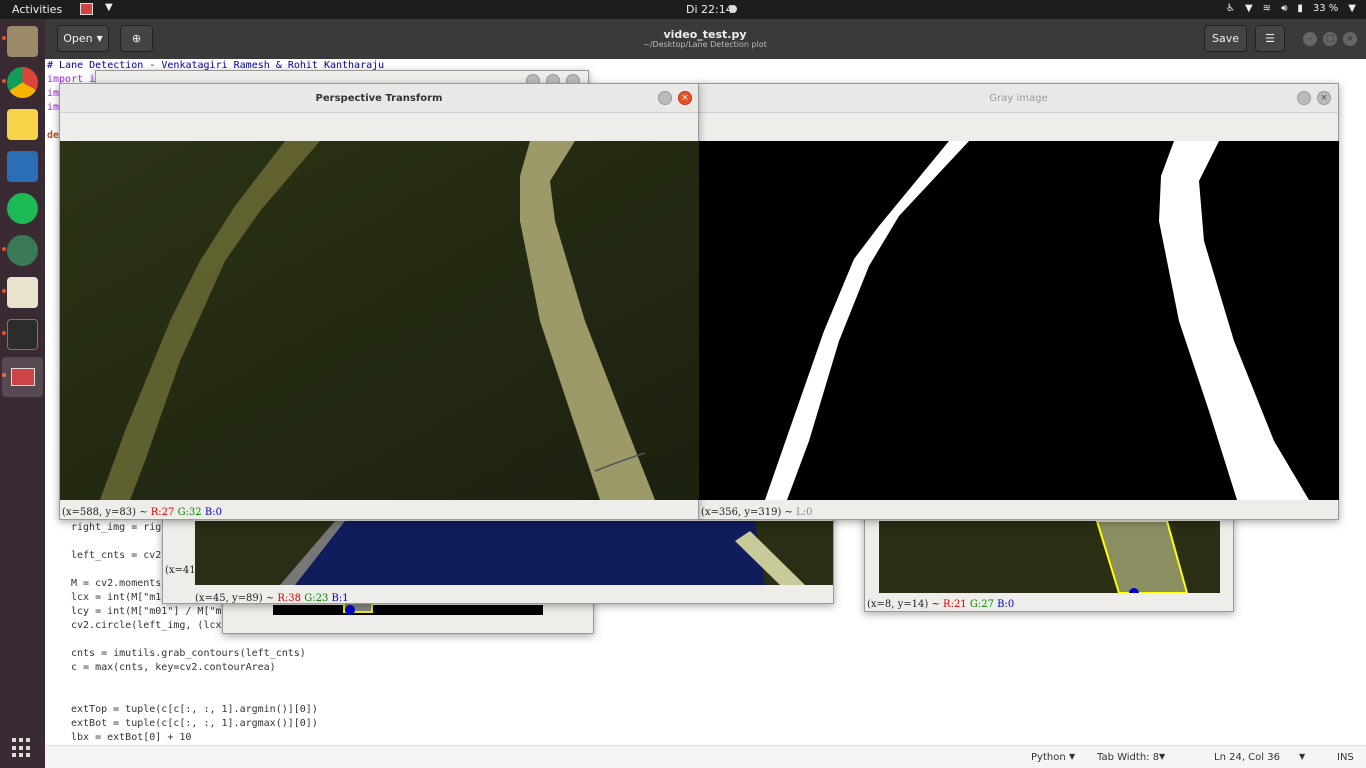 The height and width of the screenshot is (768, 1366). I want to click on code-line: c = max(cnts, key=cv2.contourArea), so click(173, 667).